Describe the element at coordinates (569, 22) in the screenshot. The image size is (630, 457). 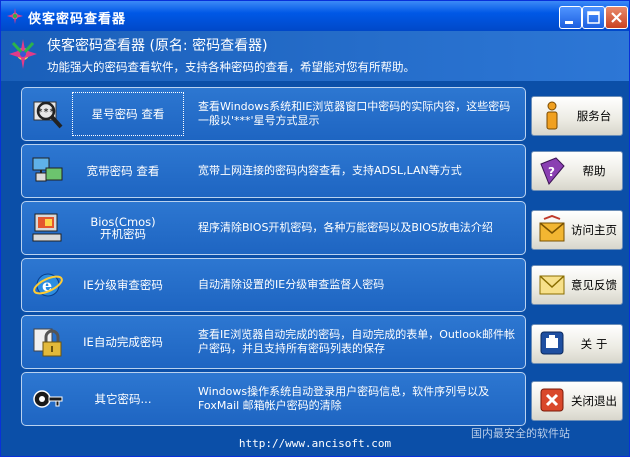
I see `minimize-icon` at that location.